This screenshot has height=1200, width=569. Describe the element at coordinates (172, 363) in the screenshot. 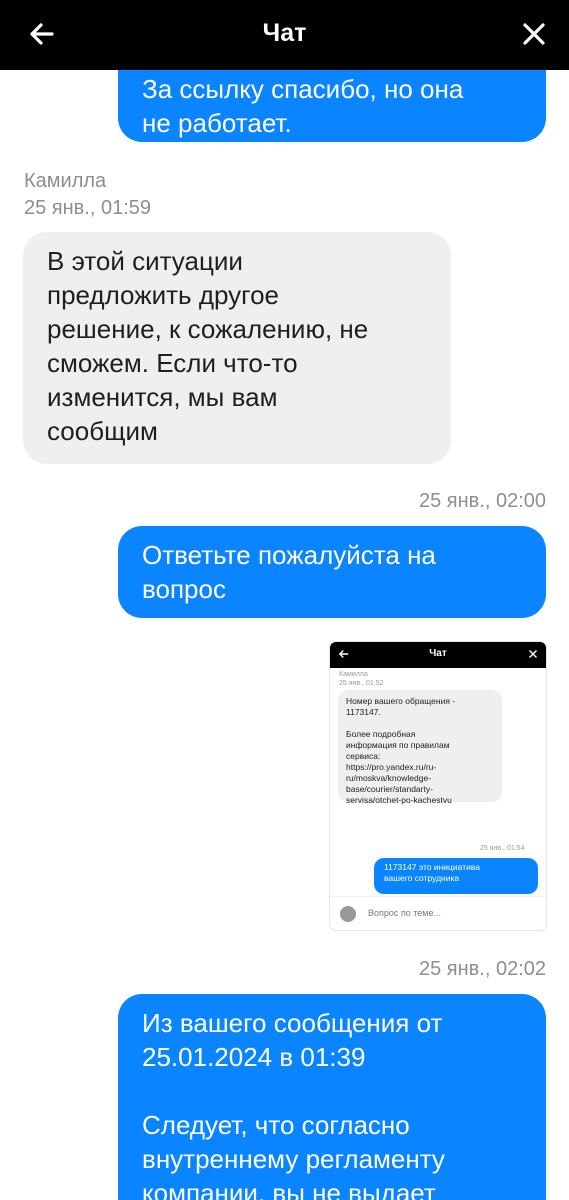

I see `message-line: сможем. Если что-то` at that location.